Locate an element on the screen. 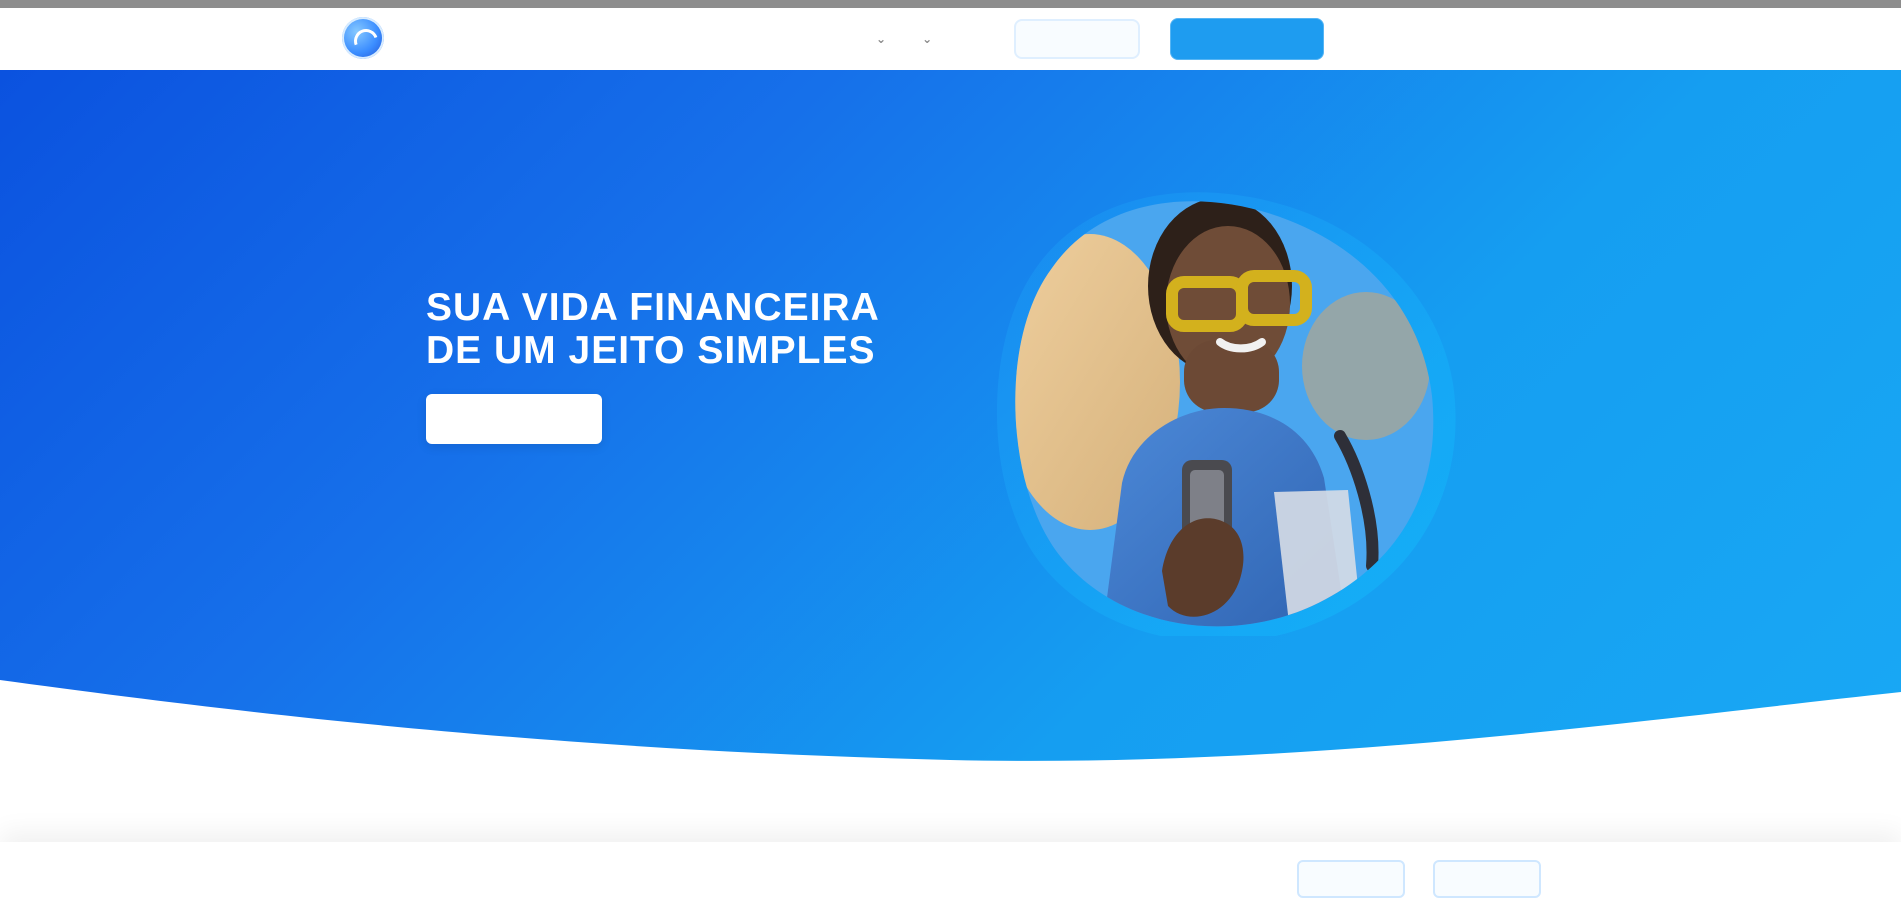  browser-top-strip is located at coordinates (950, 4).